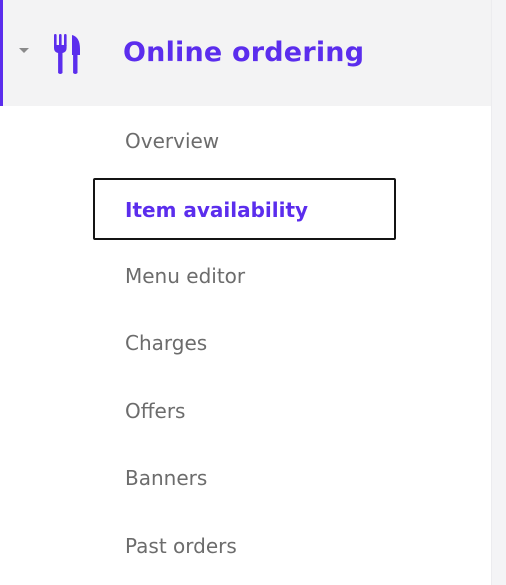 The height and width of the screenshot is (585, 506). I want to click on nav-item-past-orders: Past orders, so click(181, 546).